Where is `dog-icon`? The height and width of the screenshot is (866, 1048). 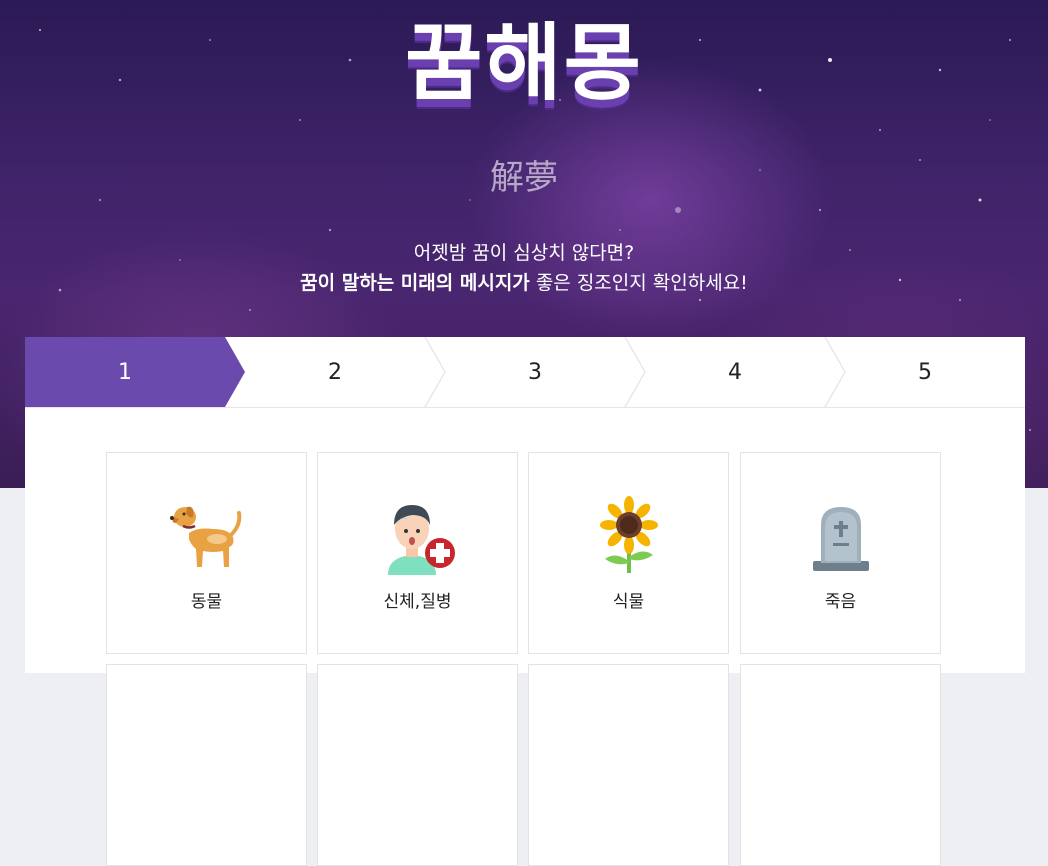 dog-icon is located at coordinates (205, 536).